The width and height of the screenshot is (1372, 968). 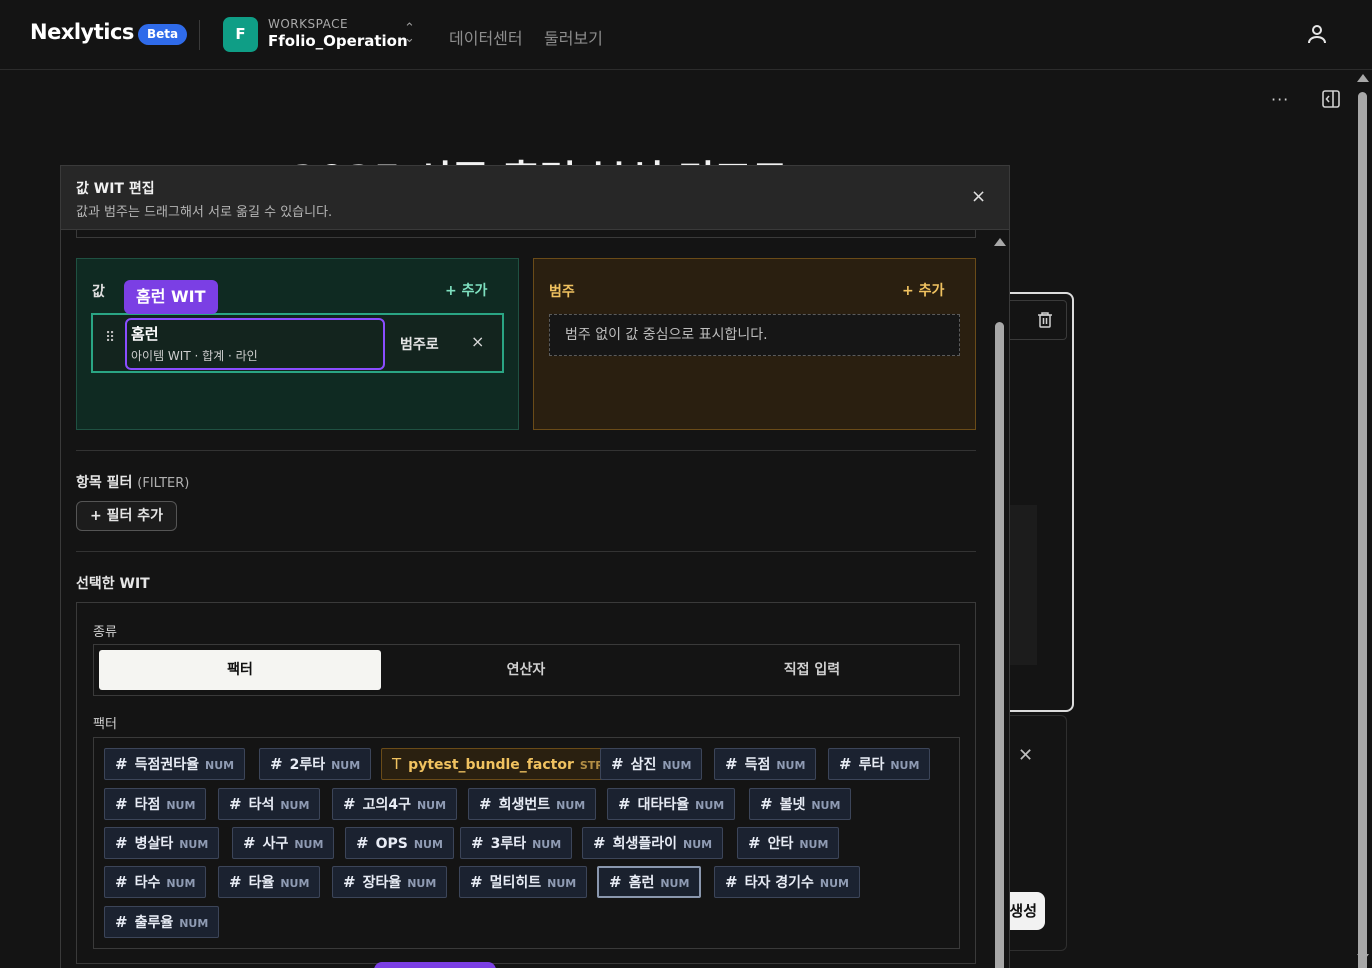 What do you see at coordinates (110, 338) in the screenshot?
I see `drag-handle-icon: ⠿` at bounding box center [110, 338].